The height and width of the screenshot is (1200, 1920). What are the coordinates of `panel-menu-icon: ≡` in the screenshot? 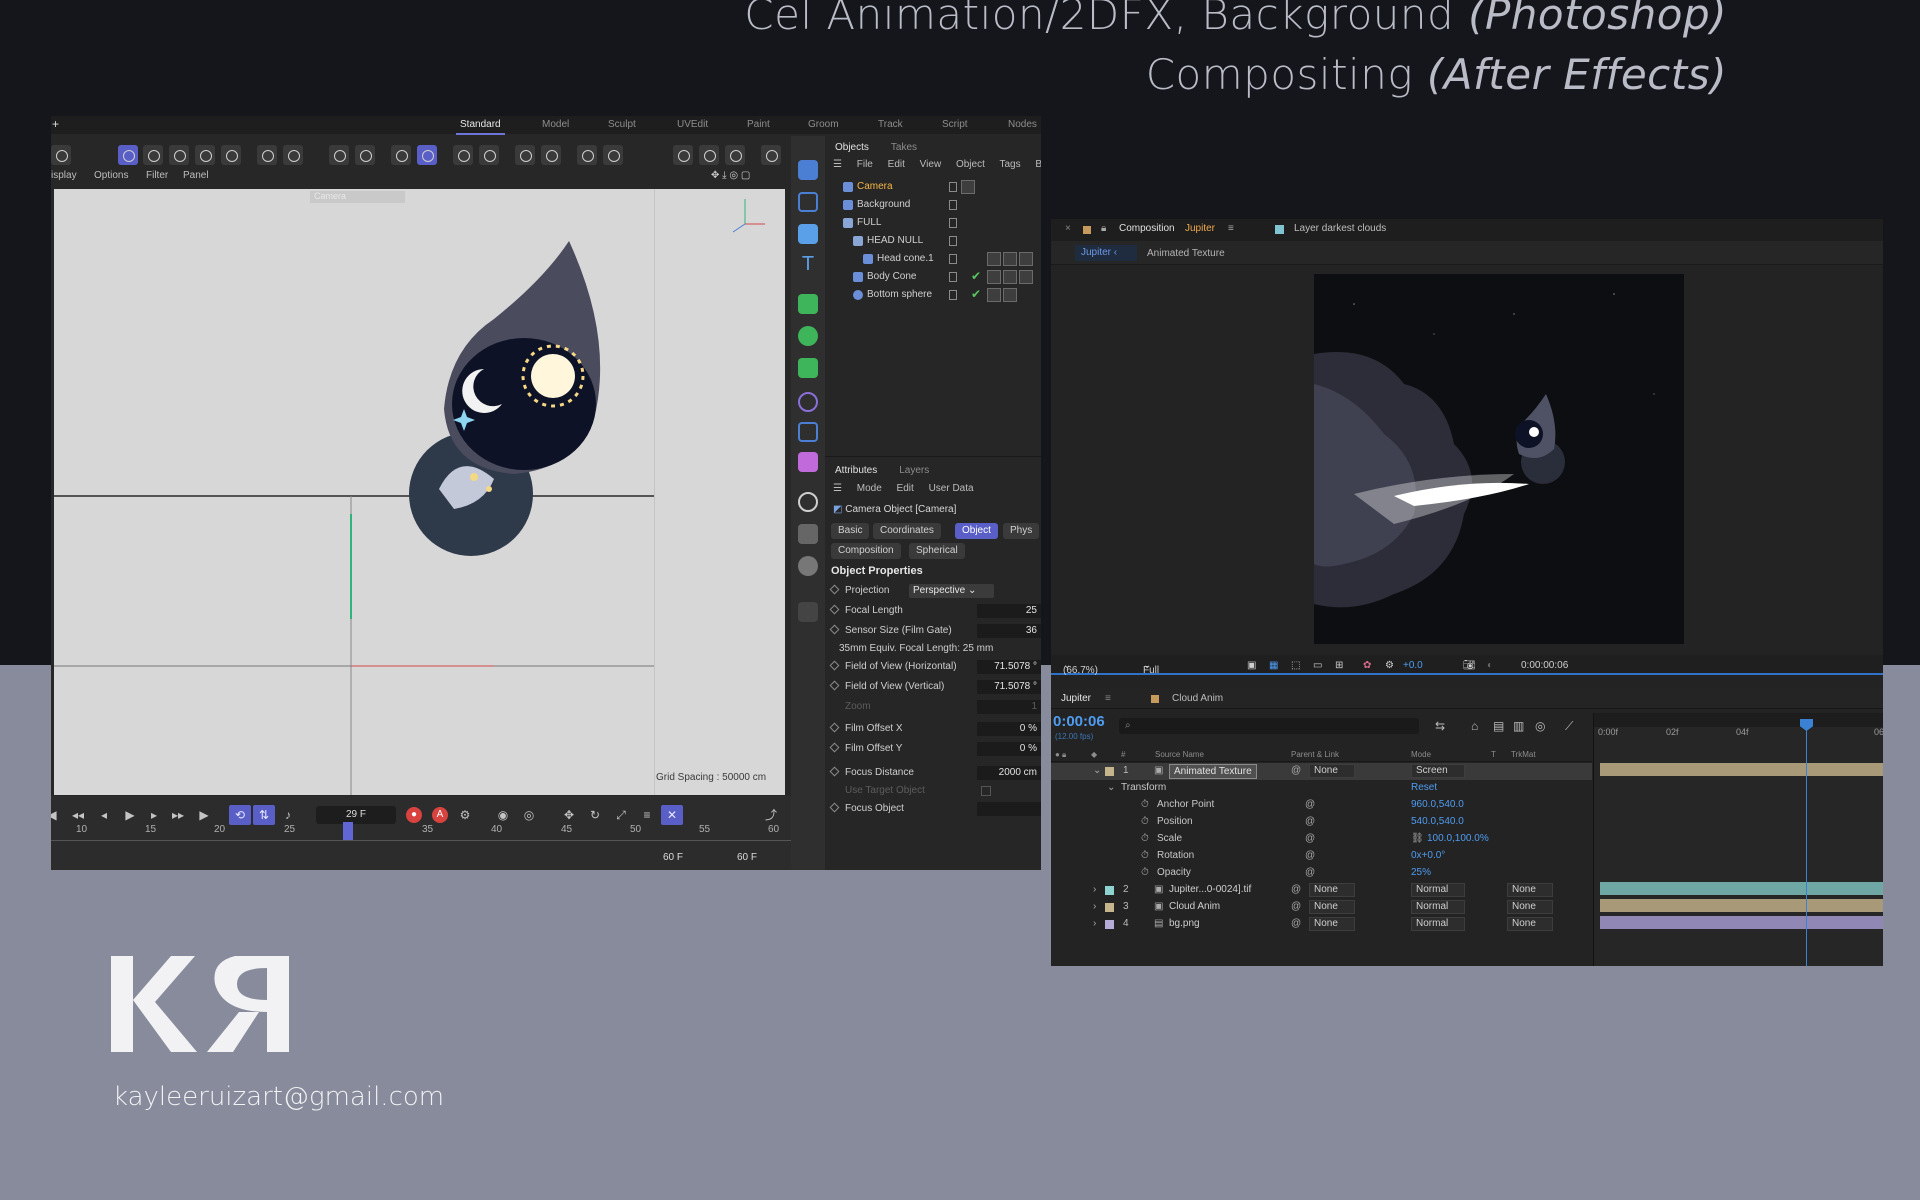 It's located at (1108, 698).